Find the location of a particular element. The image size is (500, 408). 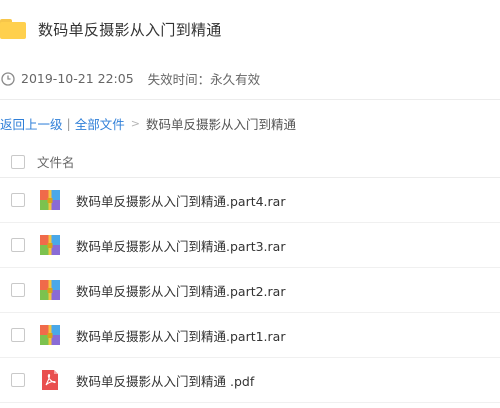

folder-icon is located at coordinates (13, 29).